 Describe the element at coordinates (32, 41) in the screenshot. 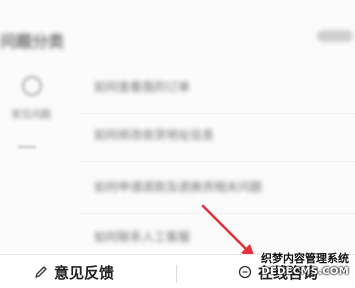

I see `page-title: 问题分类` at that location.